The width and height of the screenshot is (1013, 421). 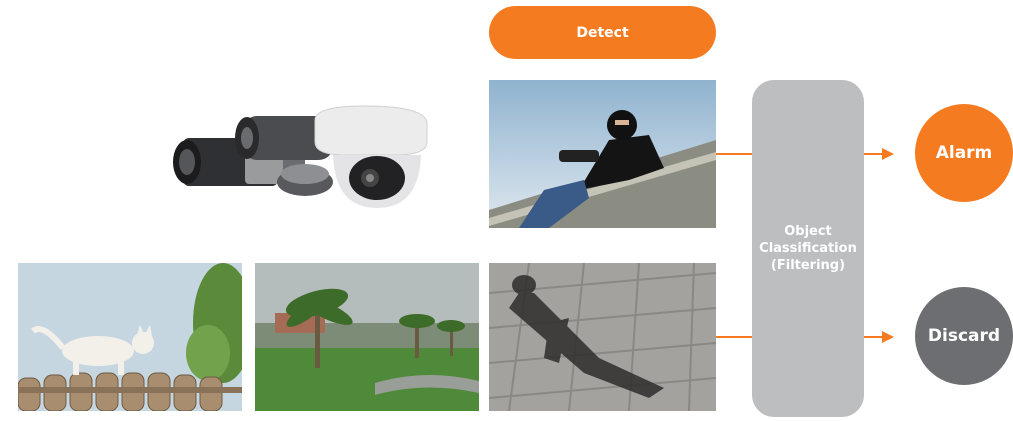 I want to click on classification-line-3: (Filtering), so click(x=808, y=265).